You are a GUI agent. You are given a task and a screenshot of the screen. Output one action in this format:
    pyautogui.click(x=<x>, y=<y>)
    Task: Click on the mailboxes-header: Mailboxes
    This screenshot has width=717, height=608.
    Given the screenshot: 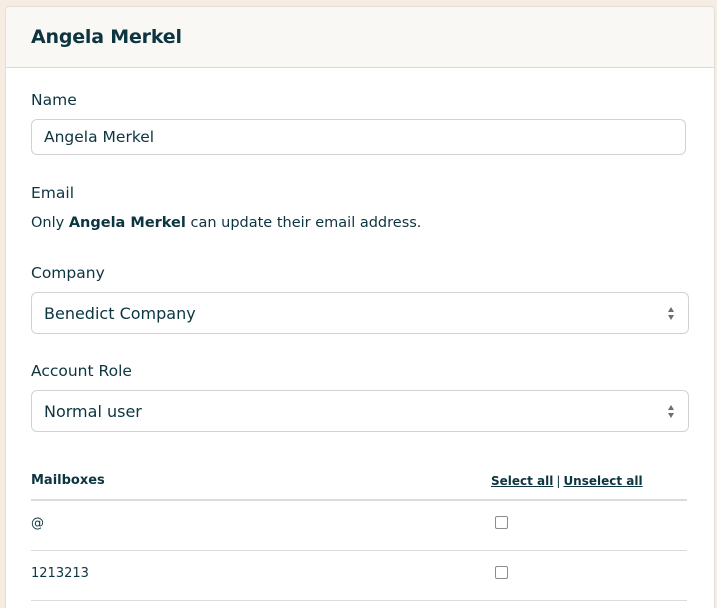 What is the action you would take?
    pyautogui.click(x=68, y=480)
    